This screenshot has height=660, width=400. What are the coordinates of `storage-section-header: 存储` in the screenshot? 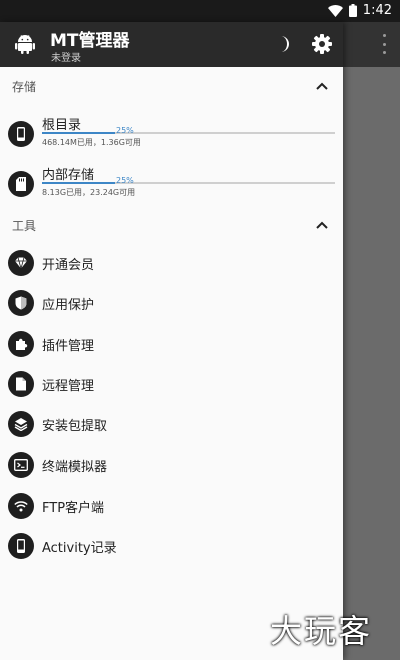 It's located at (171, 87).